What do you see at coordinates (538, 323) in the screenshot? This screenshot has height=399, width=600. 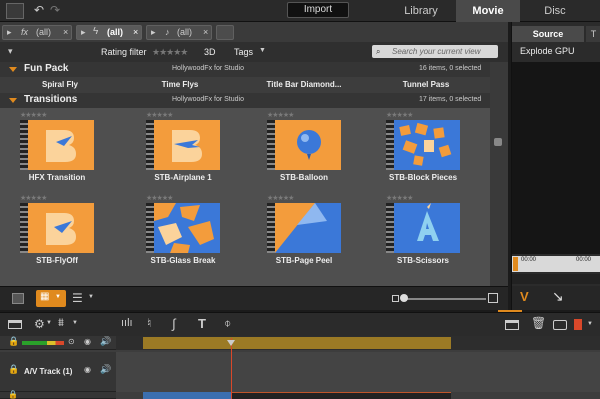 I see `trash-icon: 🗑` at bounding box center [538, 323].